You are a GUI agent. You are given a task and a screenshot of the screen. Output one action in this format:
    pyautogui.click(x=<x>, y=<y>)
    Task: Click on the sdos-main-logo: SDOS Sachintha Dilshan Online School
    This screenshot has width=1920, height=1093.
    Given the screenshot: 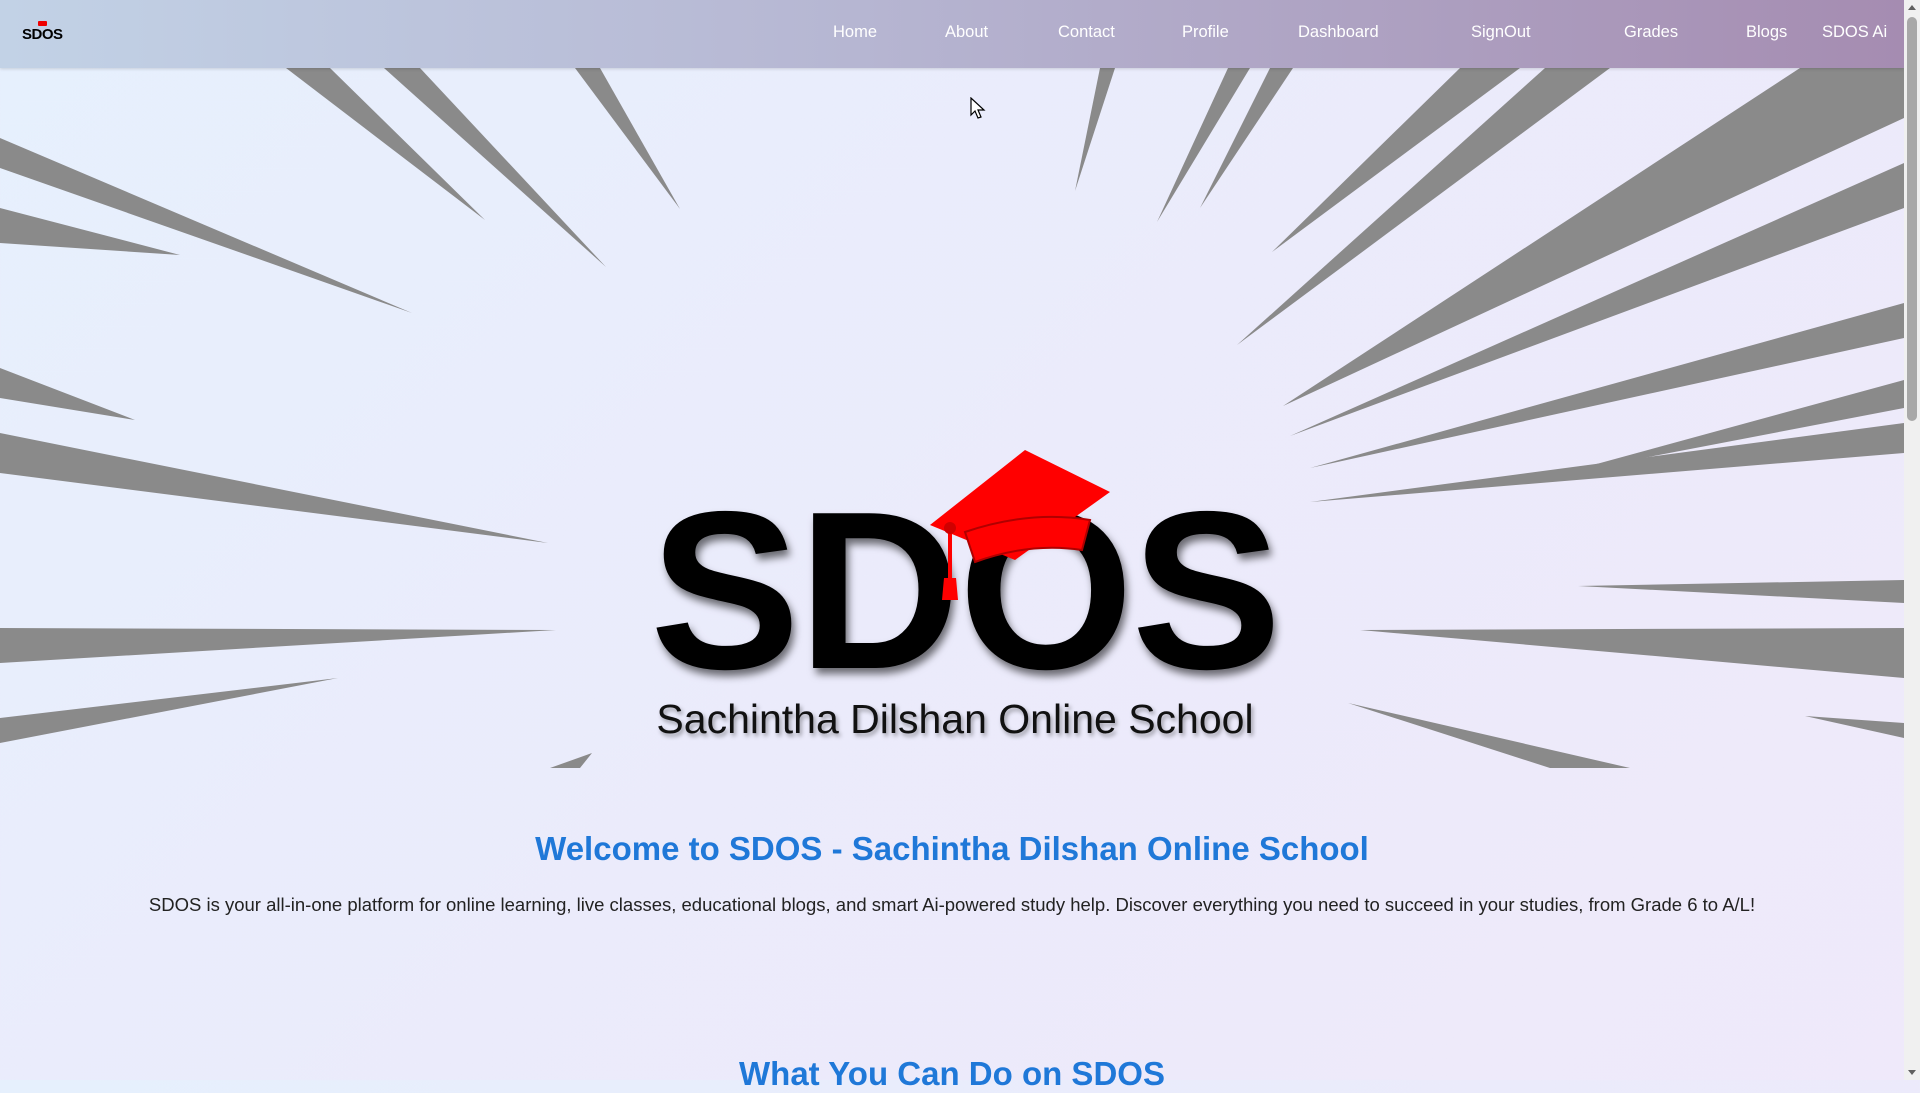 What is the action you would take?
    pyautogui.click(x=966, y=600)
    